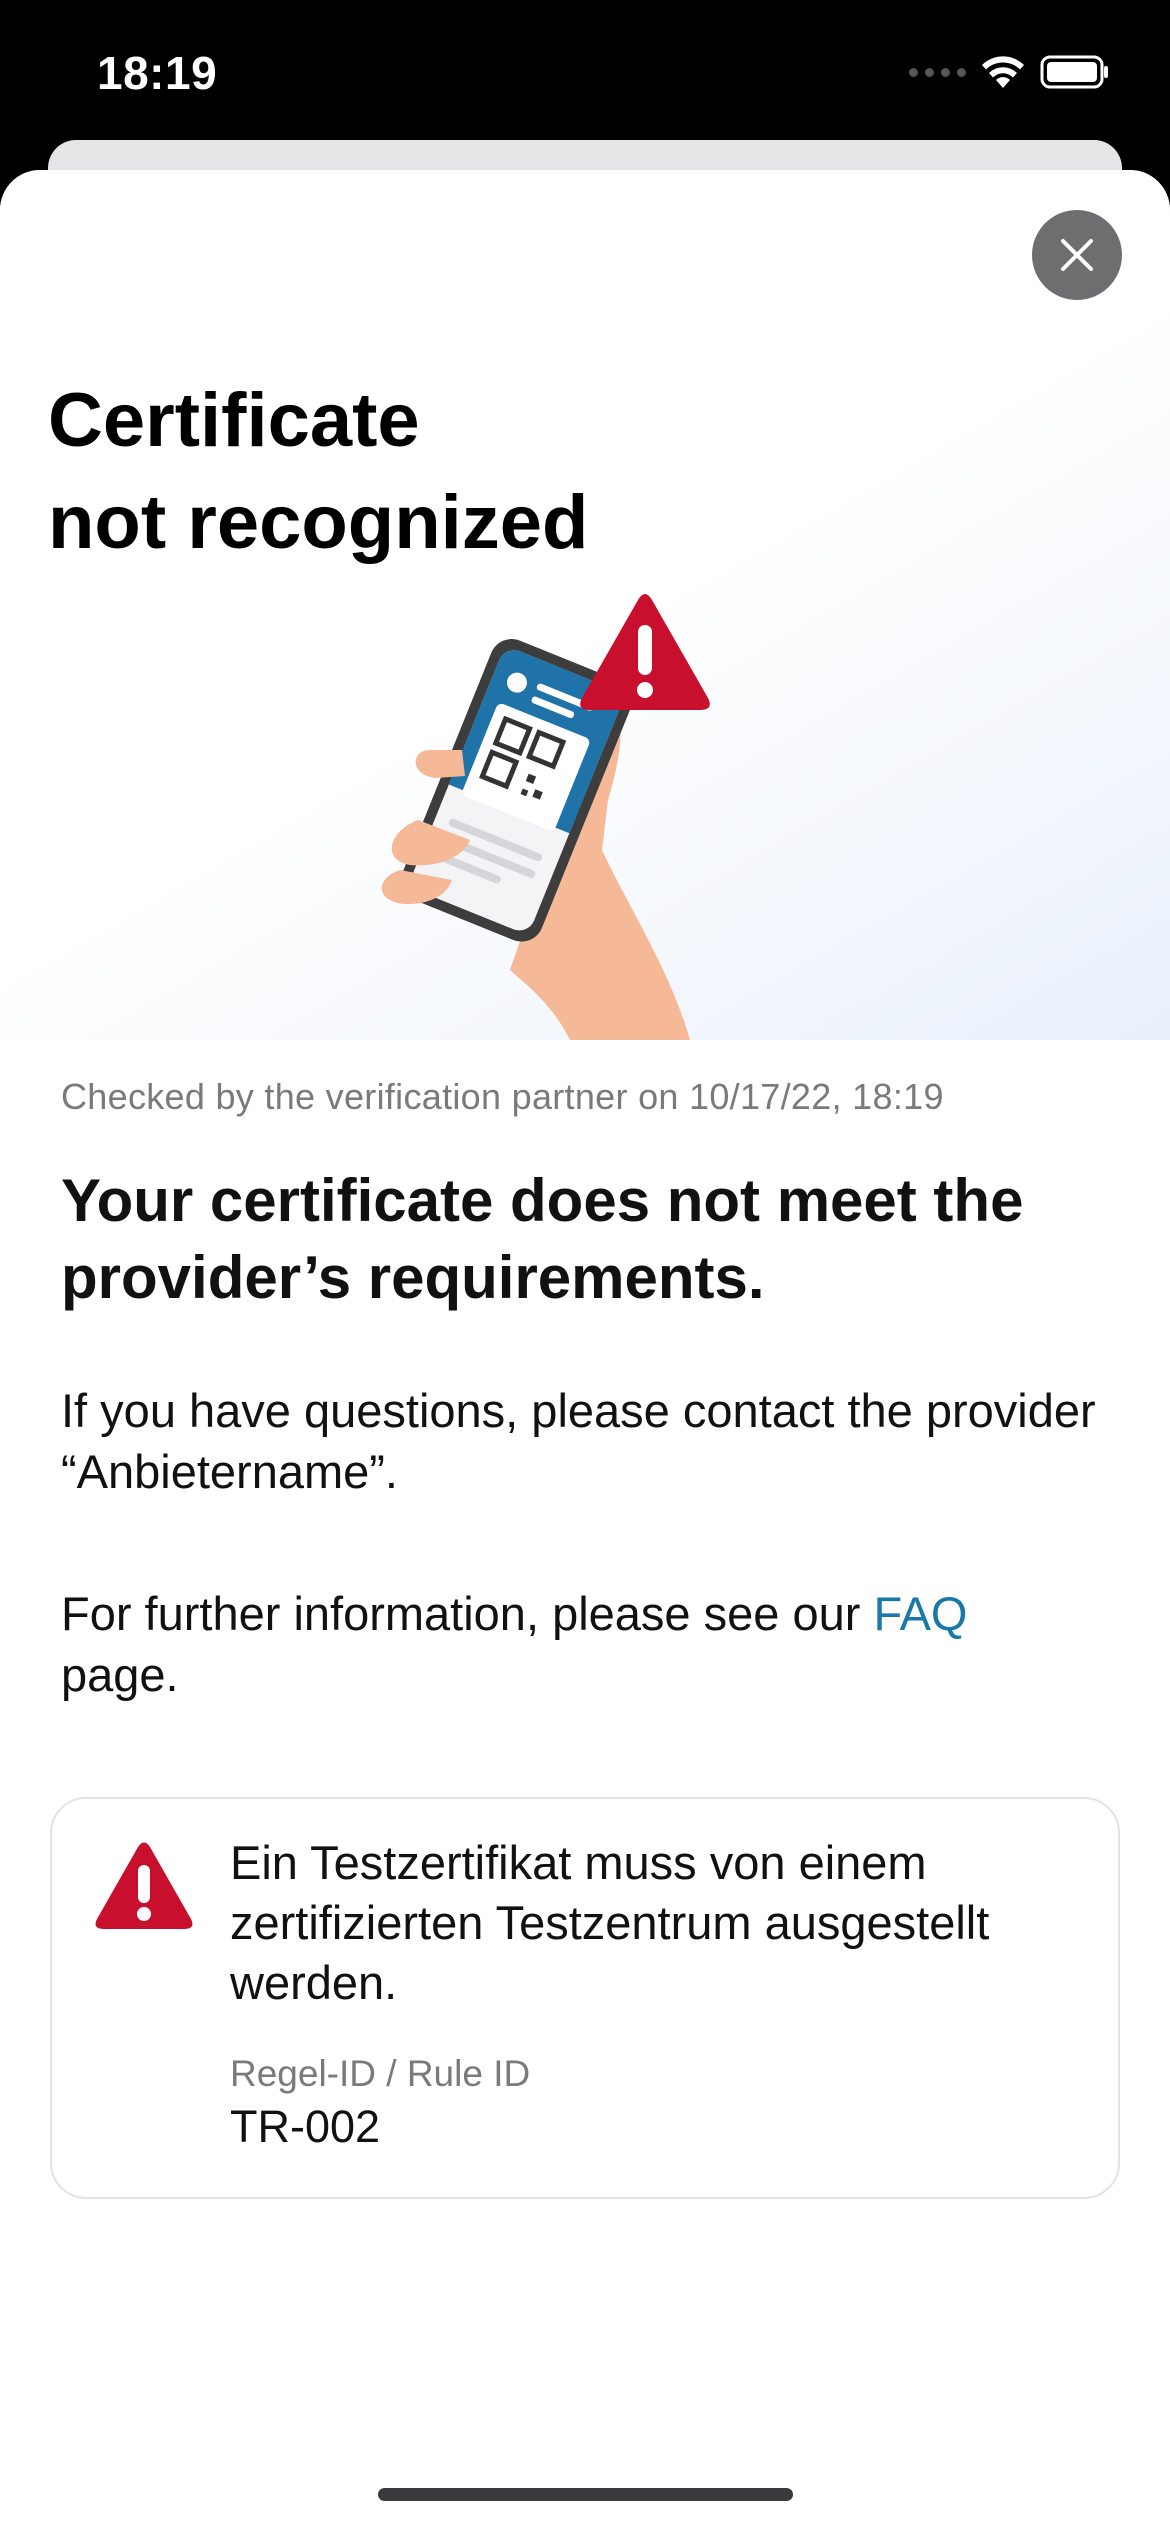 The image size is (1170, 2532). What do you see at coordinates (920, 1613) in the screenshot?
I see `faq-link: FAQ` at bounding box center [920, 1613].